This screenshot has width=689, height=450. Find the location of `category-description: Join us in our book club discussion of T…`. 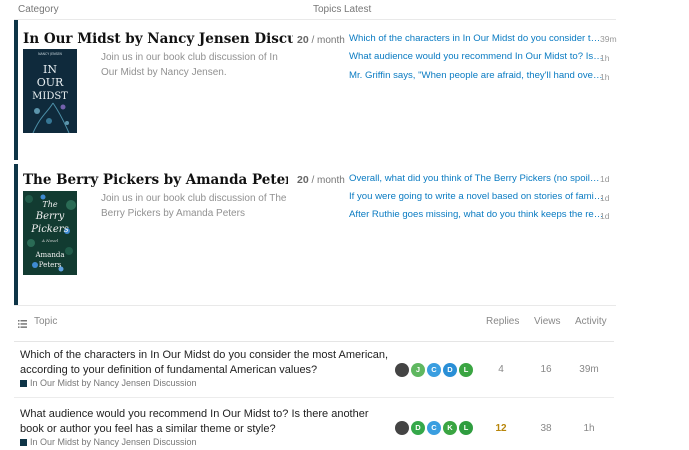

category-description: Join us in our book club discussion of T… is located at coordinates (194, 206).